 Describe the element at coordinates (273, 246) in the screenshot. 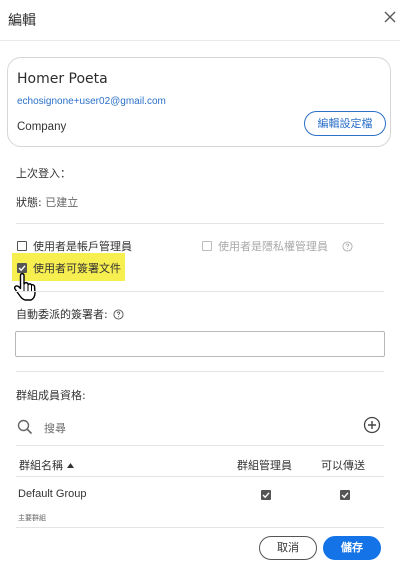

I see `privacy-admin-label: 使用者是隱私權管理員` at that location.